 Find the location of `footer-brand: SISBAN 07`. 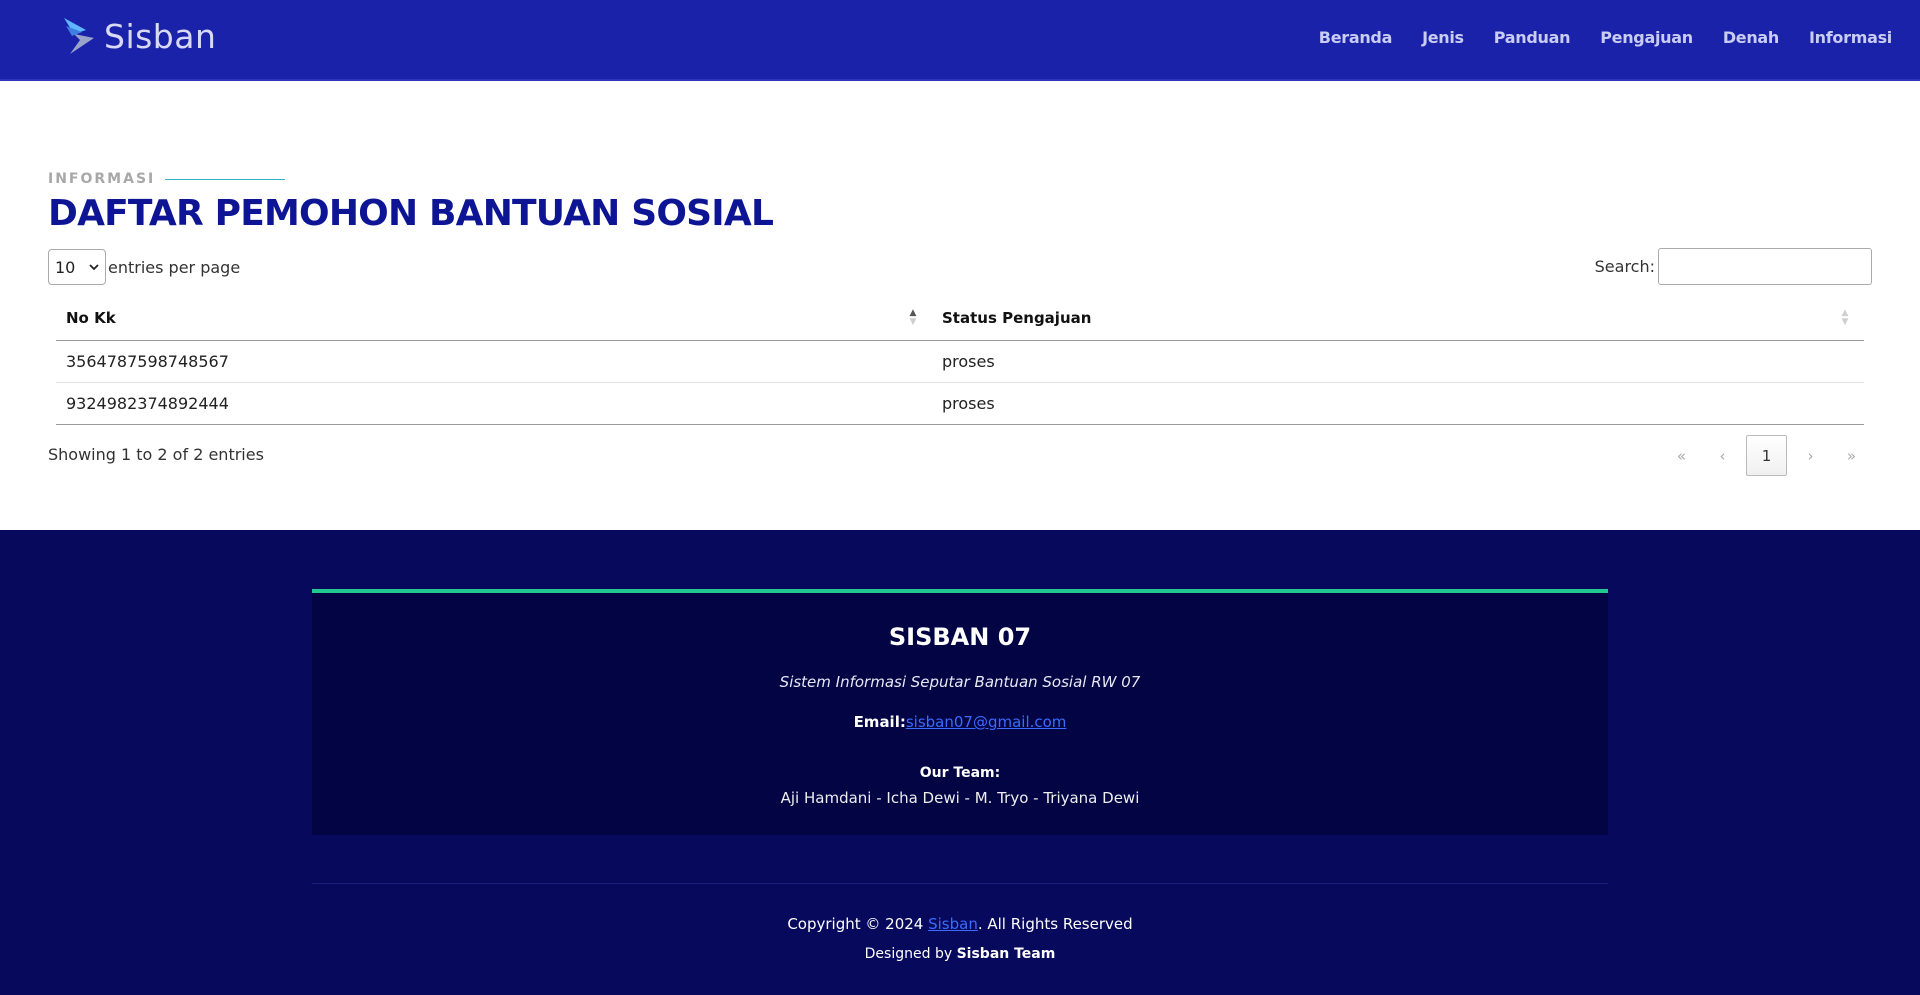

footer-brand: SISBAN 07 is located at coordinates (960, 637).